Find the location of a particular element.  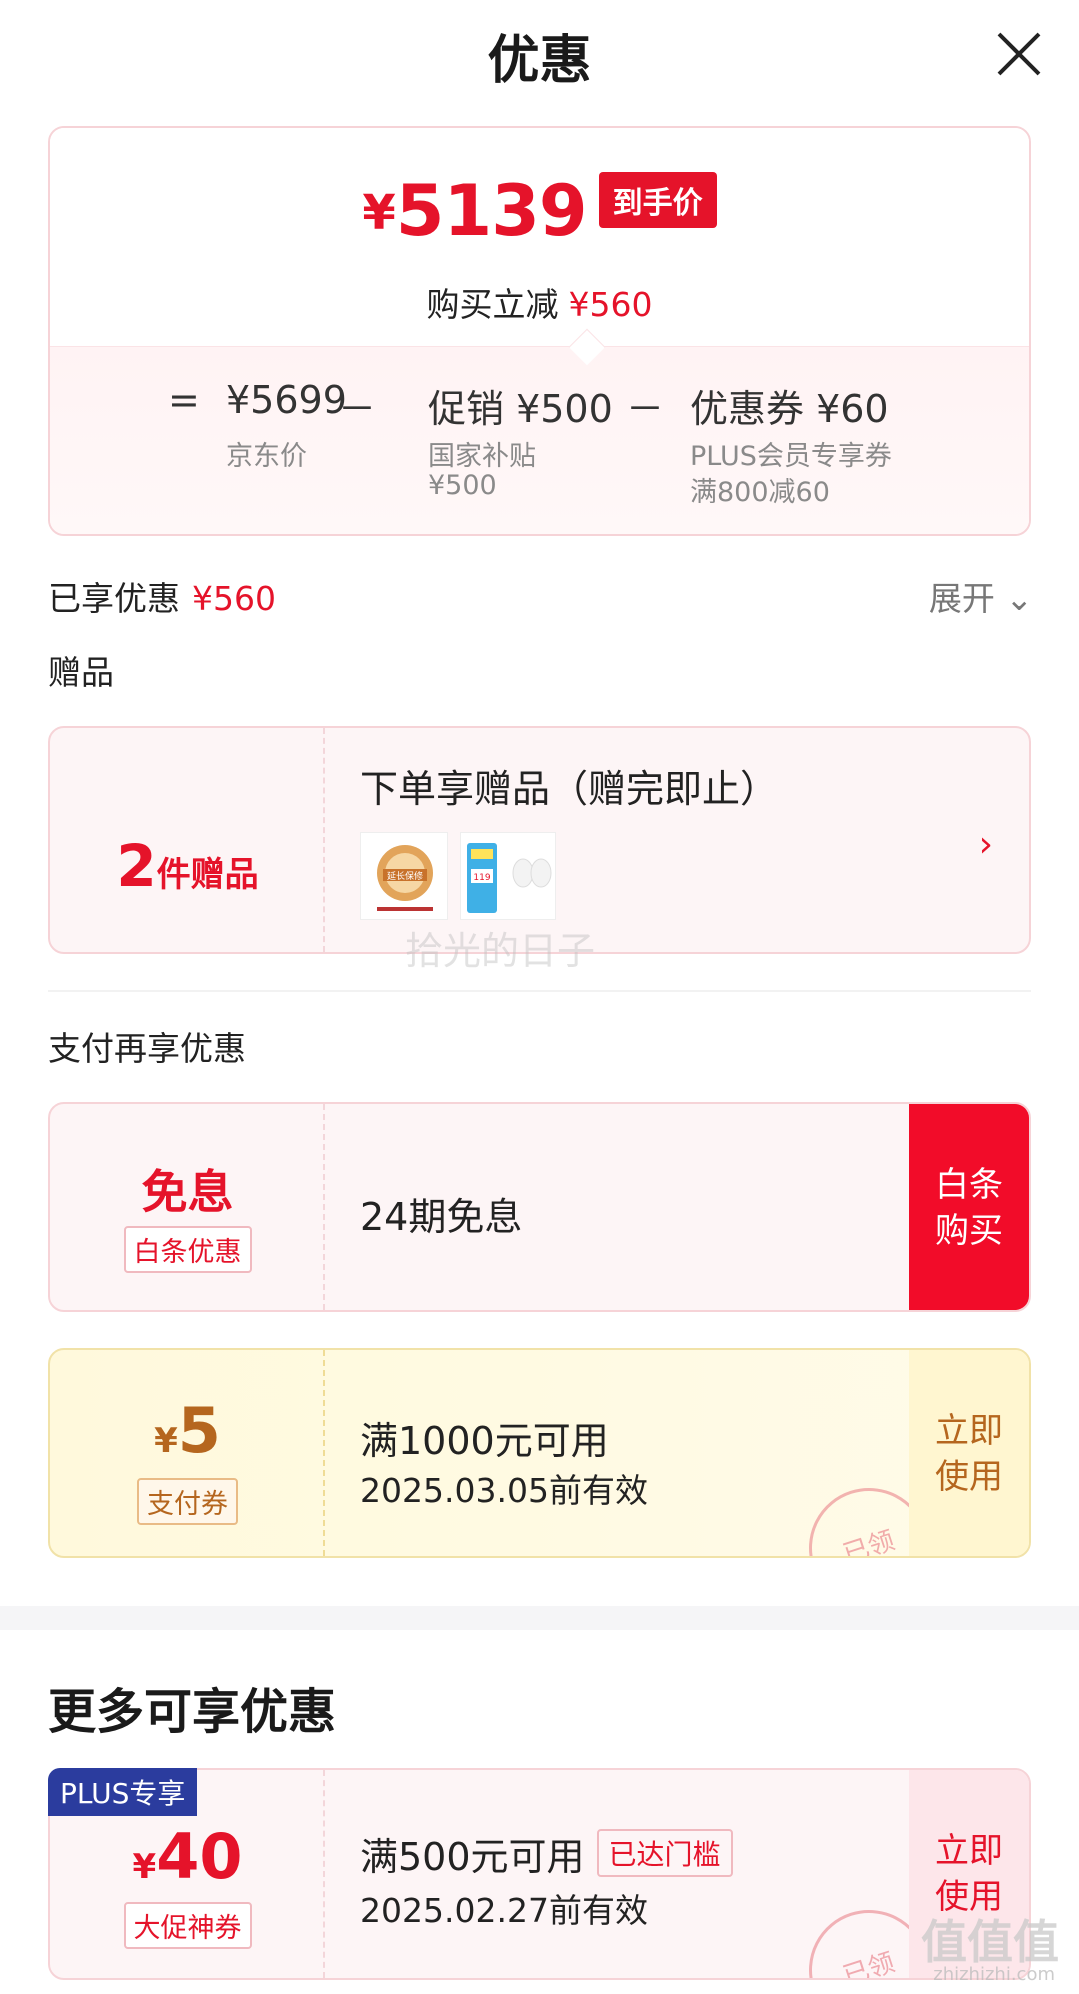

equals-sign: = is located at coordinates (184, 400).